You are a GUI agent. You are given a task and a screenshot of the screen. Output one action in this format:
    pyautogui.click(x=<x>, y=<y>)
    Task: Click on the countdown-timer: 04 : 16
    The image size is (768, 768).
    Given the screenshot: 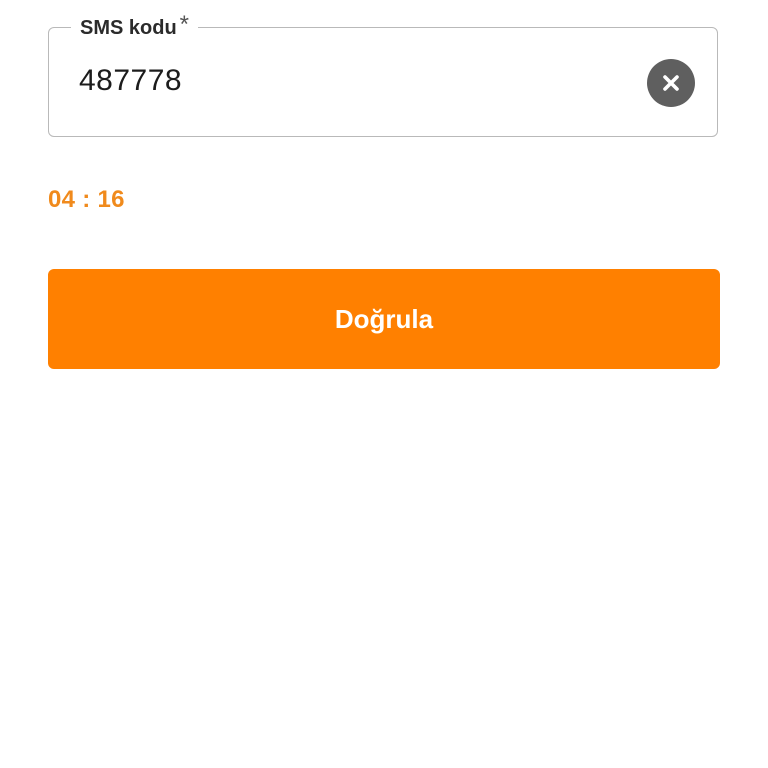 What is the action you would take?
    pyautogui.click(x=86, y=199)
    